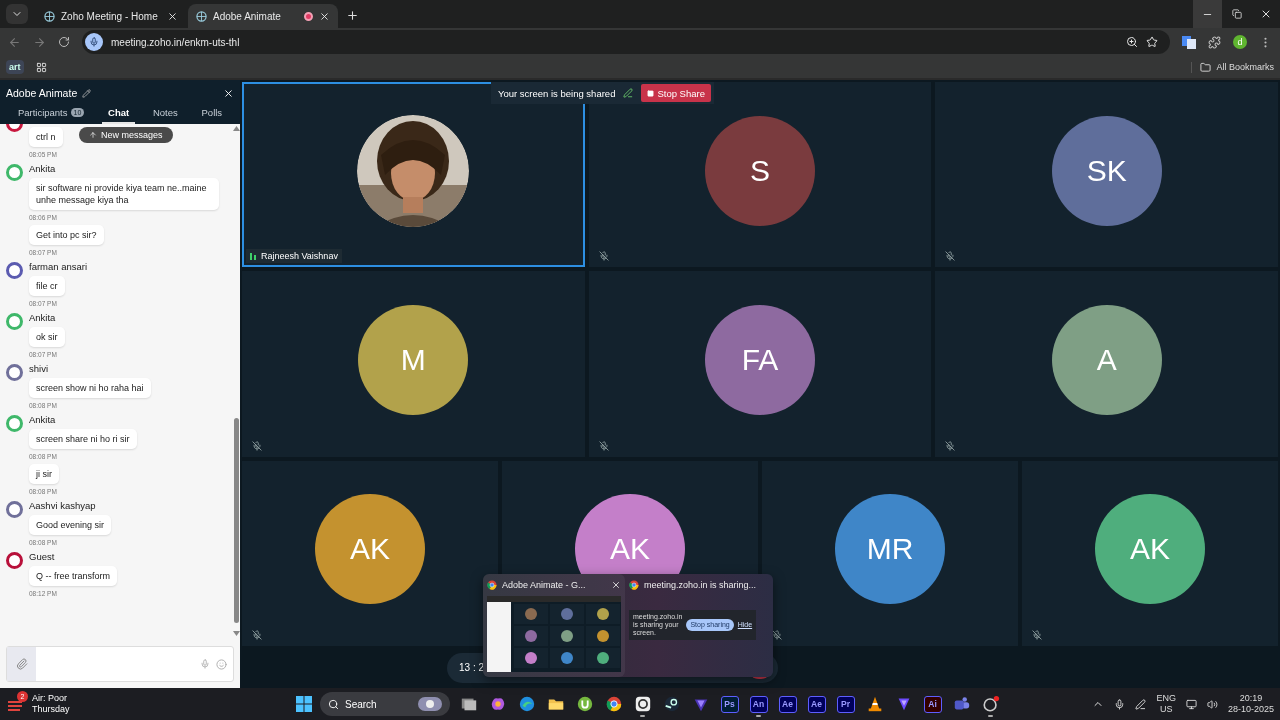  What do you see at coordinates (1212, 704) in the screenshot?
I see `speaker-icon` at bounding box center [1212, 704].